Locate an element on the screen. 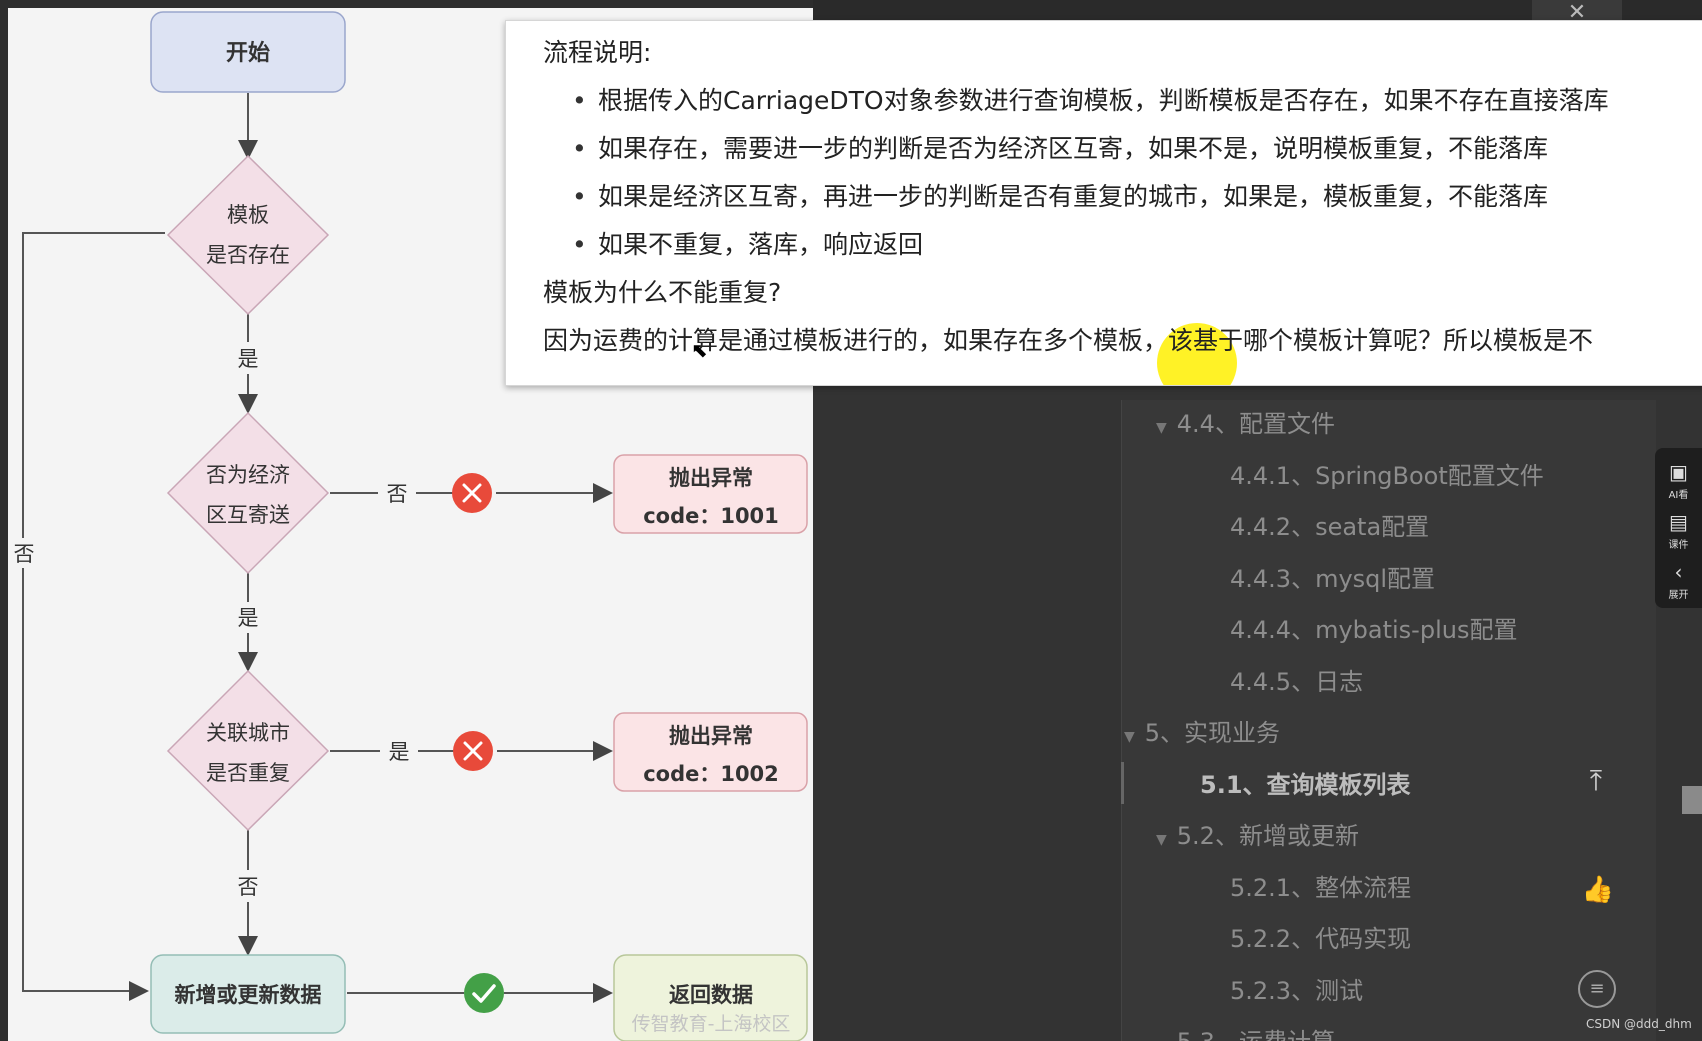  error2-code: code：1002 is located at coordinates (711, 774).